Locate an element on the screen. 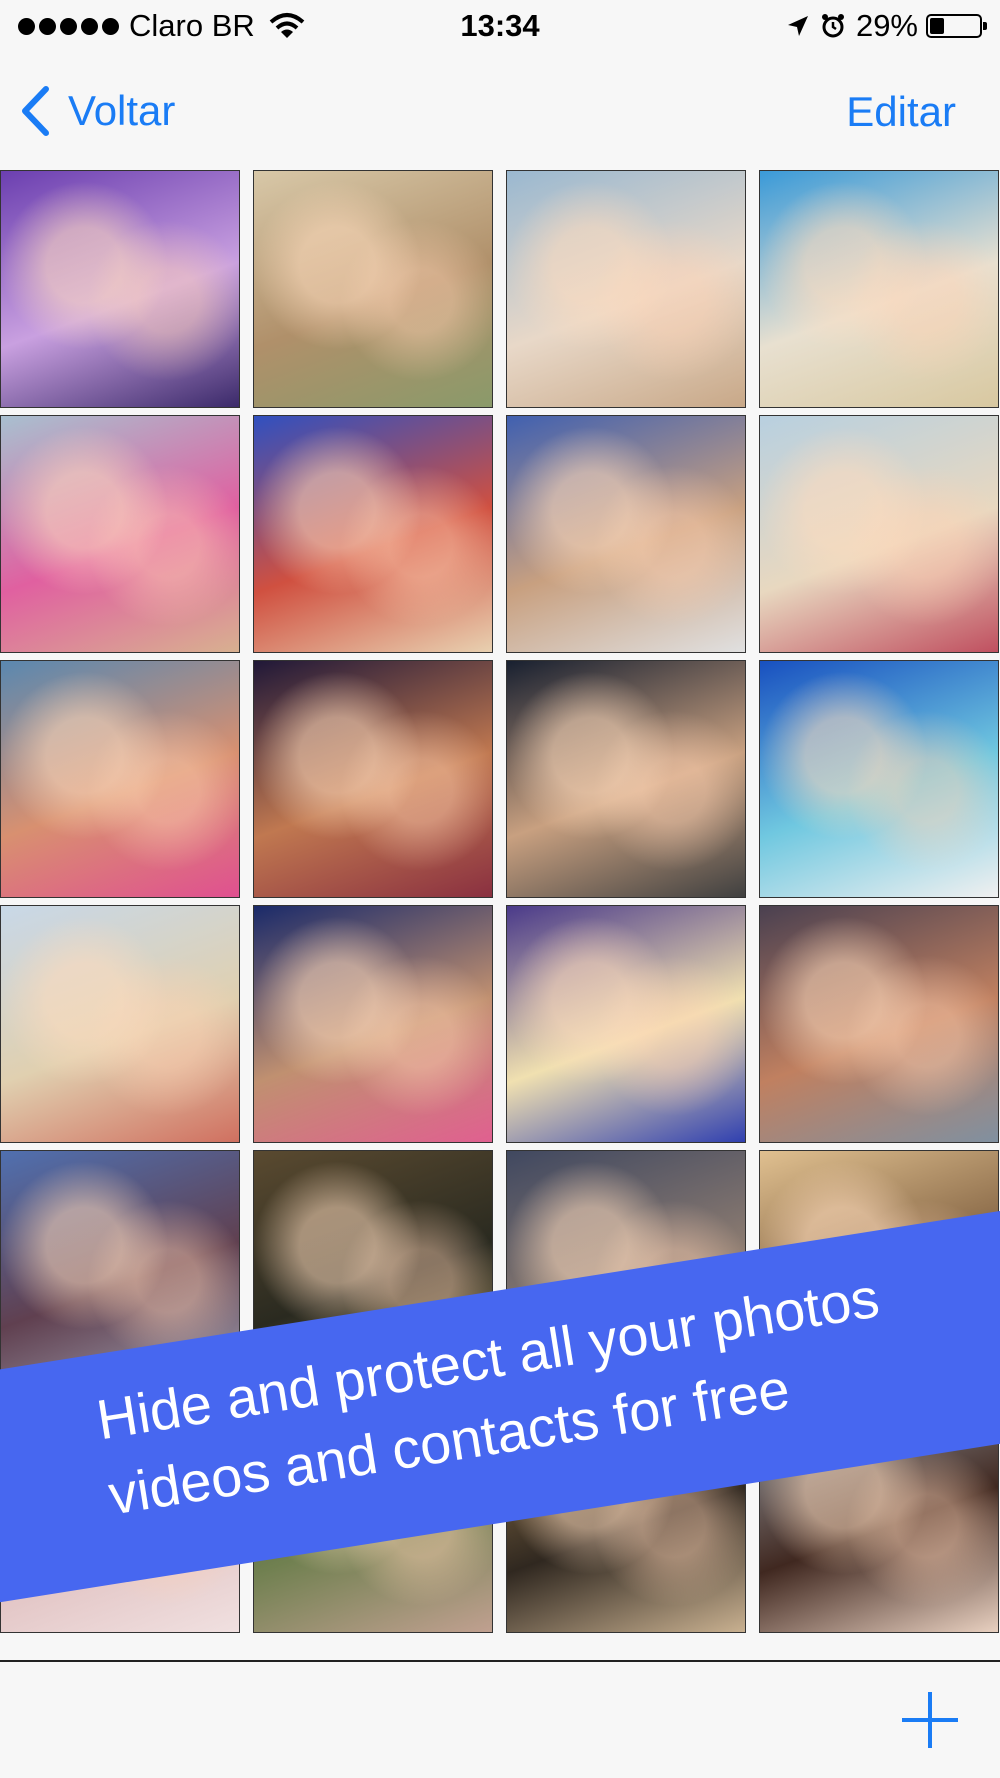  location-arrow-icon is located at coordinates (797, 26).